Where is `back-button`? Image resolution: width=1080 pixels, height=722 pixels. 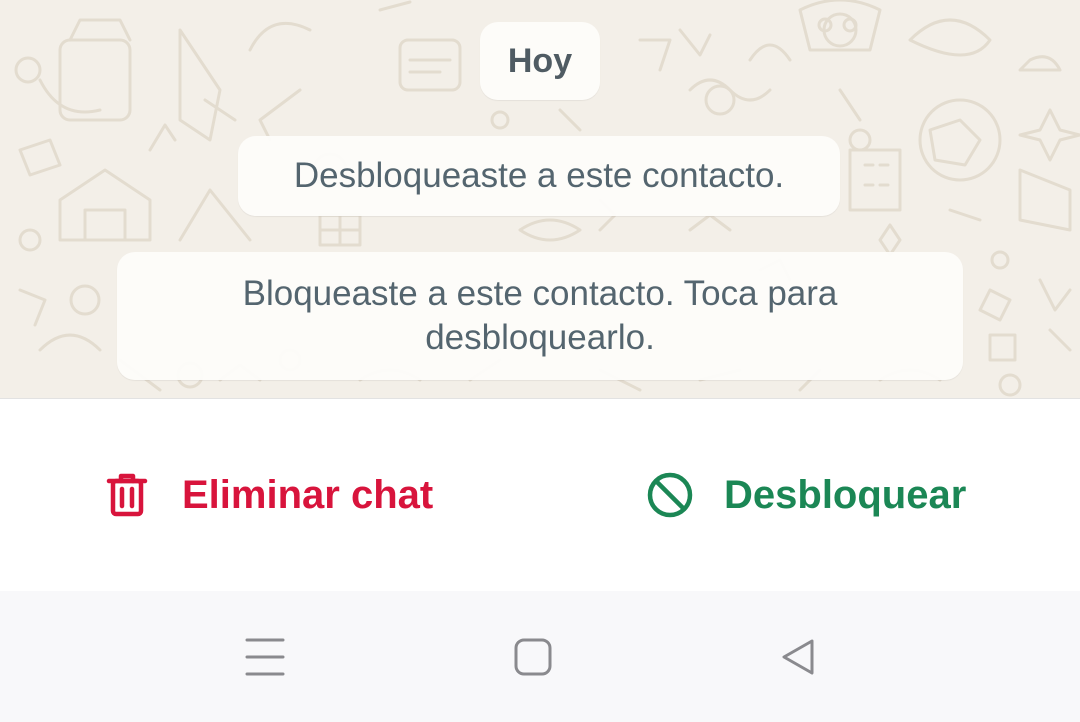 back-button is located at coordinates (798, 657).